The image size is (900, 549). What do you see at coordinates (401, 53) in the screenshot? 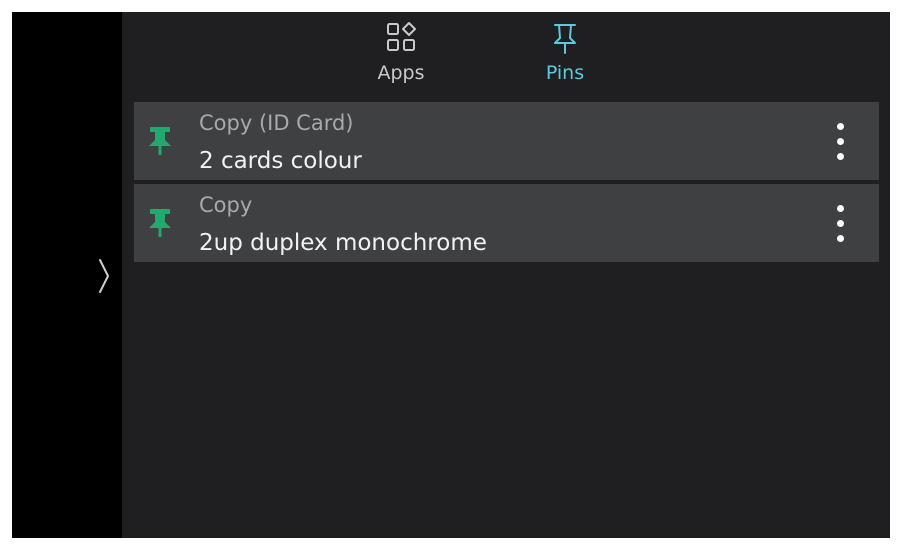
I see `tab-apps: Apps` at bounding box center [401, 53].